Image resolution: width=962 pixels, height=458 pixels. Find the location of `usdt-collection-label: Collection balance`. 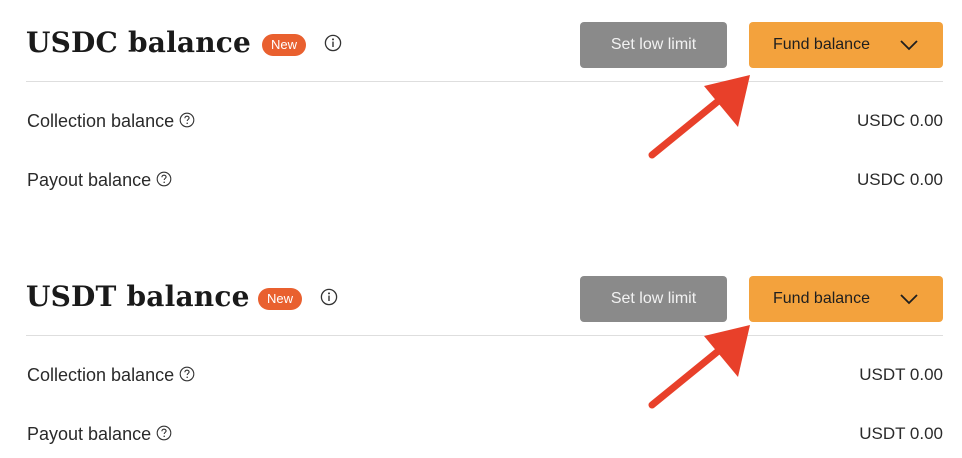

usdt-collection-label: Collection balance is located at coordinates (101, 375).